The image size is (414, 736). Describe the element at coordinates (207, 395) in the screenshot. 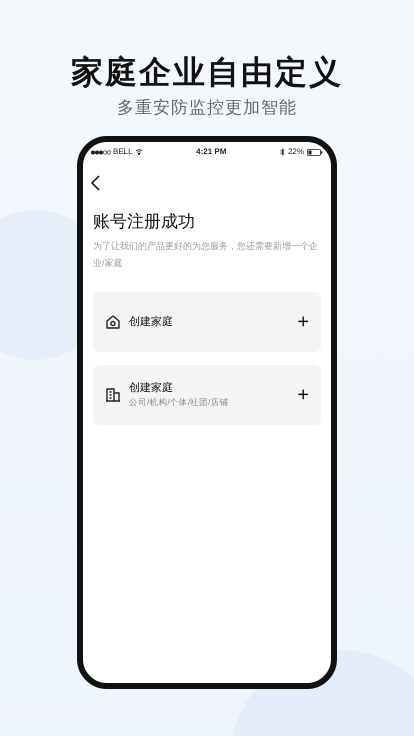

I see `create-option-card: 创建家庭 公司/机构/个体/社团/店铺 +` at that location.